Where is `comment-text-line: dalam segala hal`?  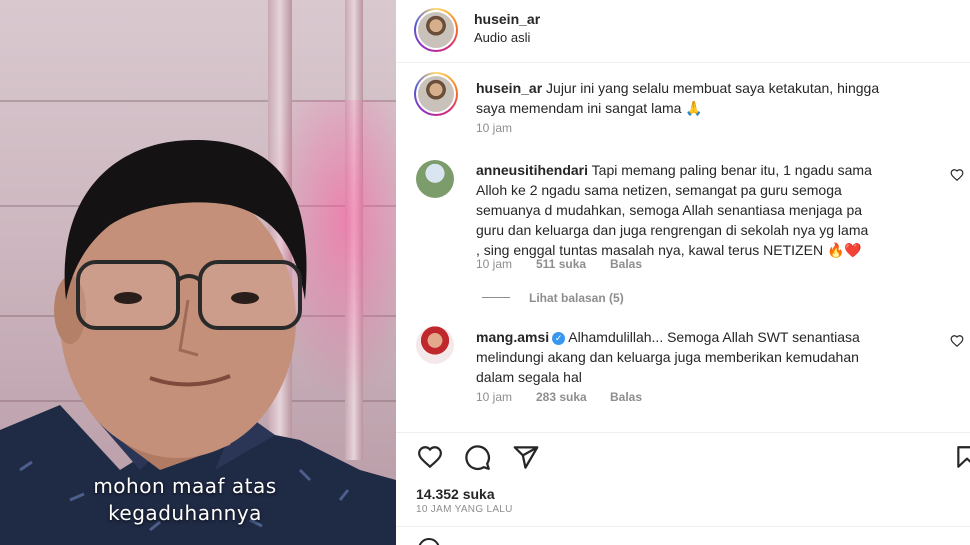 comment-text-line: dalam segala hal is located at coordinates (529, 377).